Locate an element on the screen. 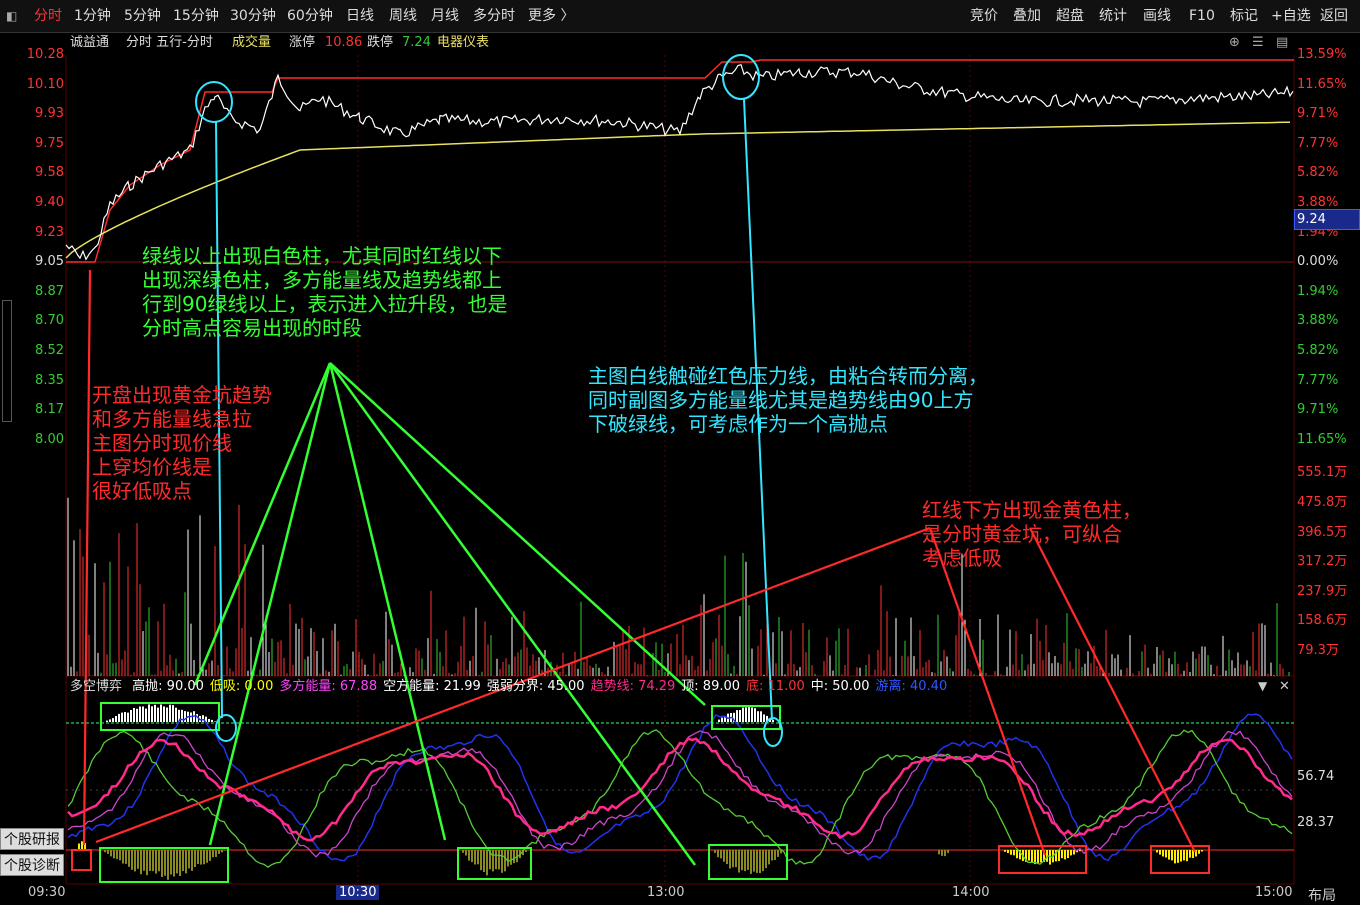 Image resolution: width=1360 pixels, height=905 pixels. indicator-value: 中: 50.00 is located at coordinates (840, 686).